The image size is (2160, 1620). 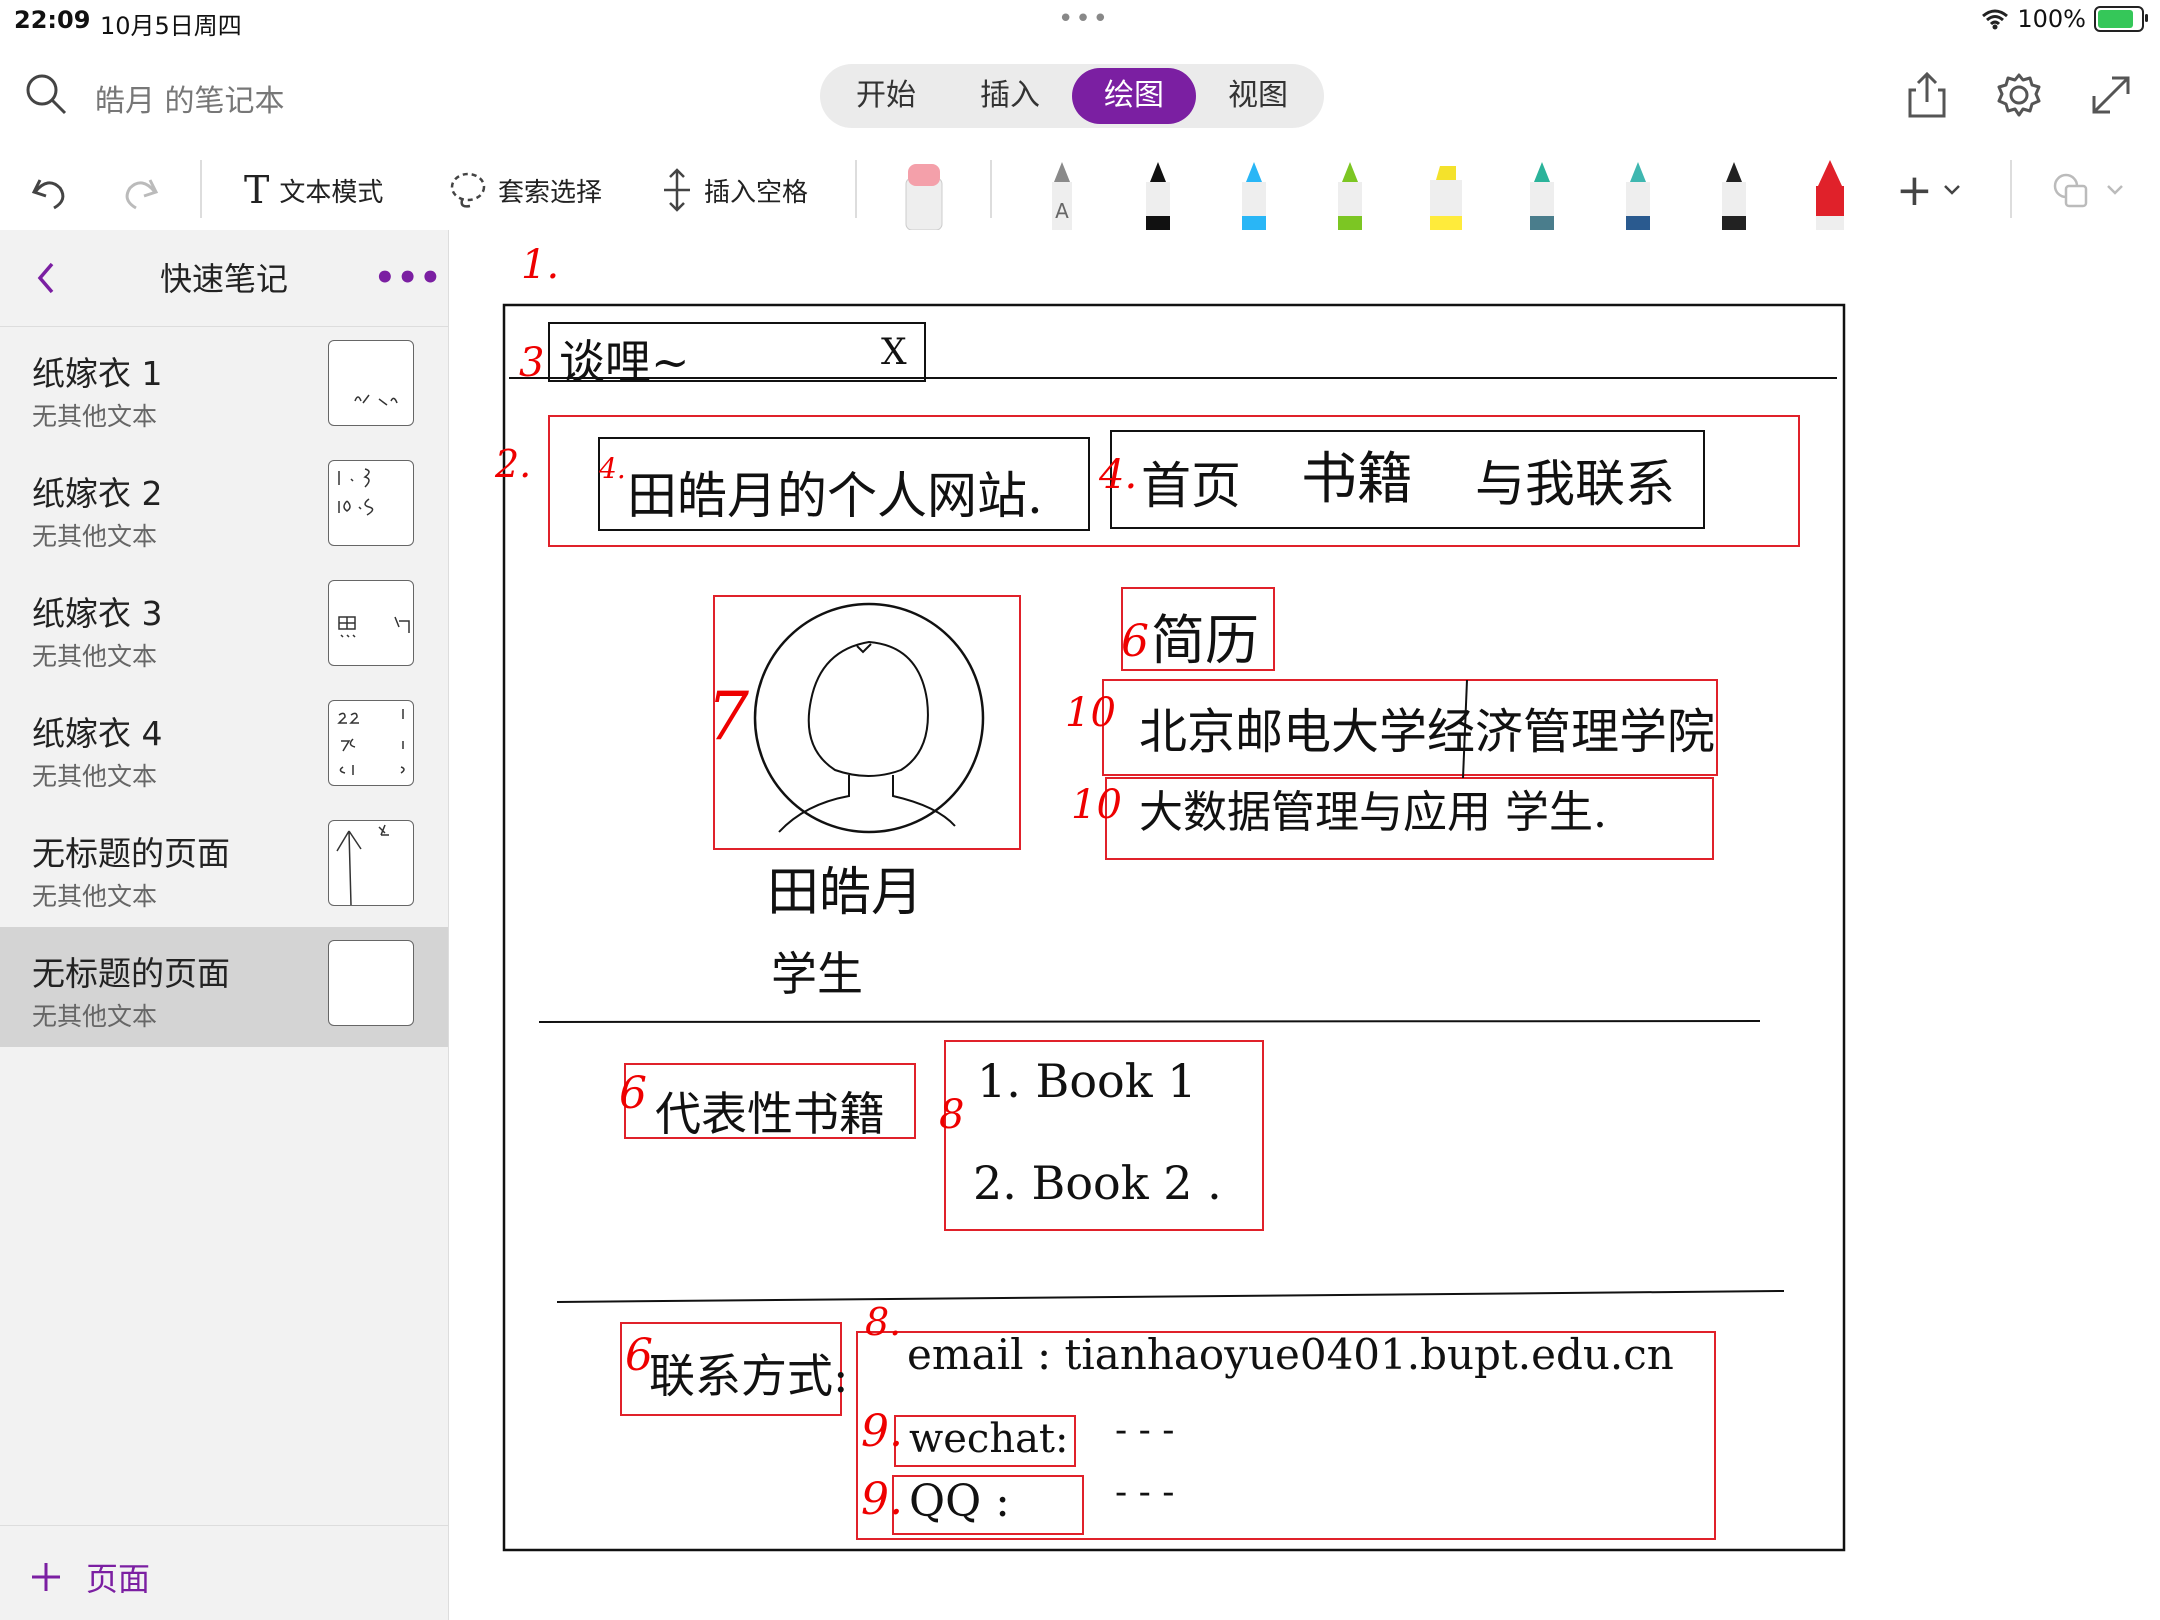 I want to click on qq-value: - - -, so click(x=1145, y=1492).